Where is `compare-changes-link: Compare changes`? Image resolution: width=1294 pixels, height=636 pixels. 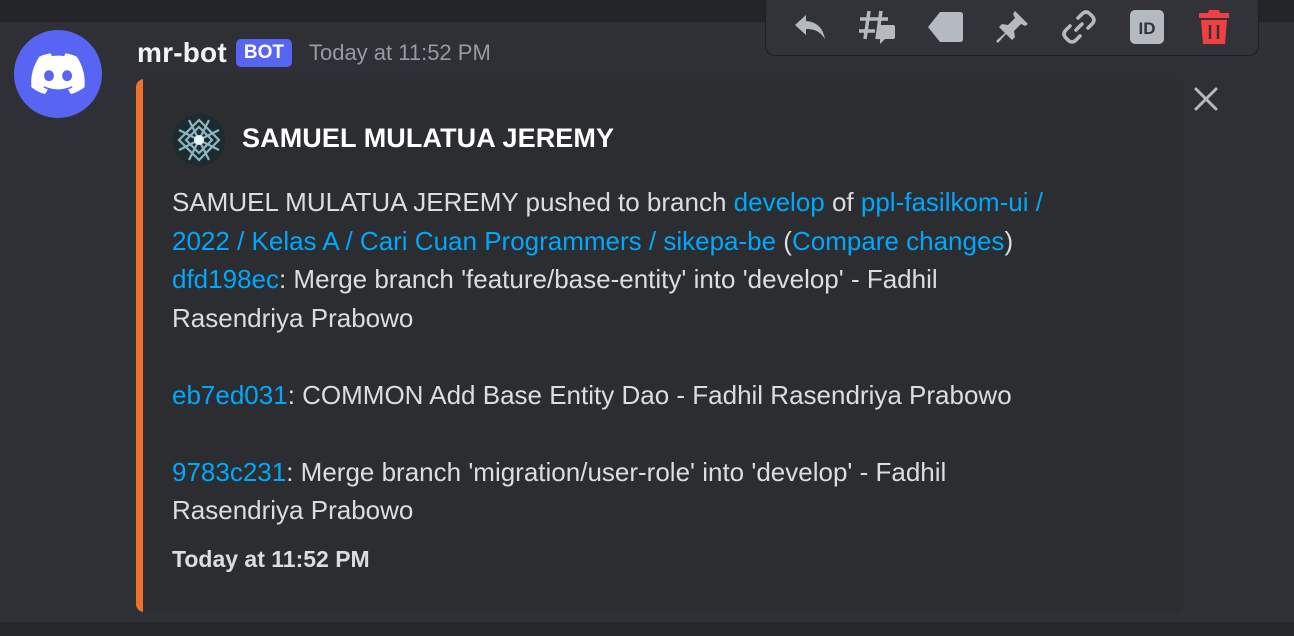
compare-changes-link: Compare changes is located at coordinates (898, 241).